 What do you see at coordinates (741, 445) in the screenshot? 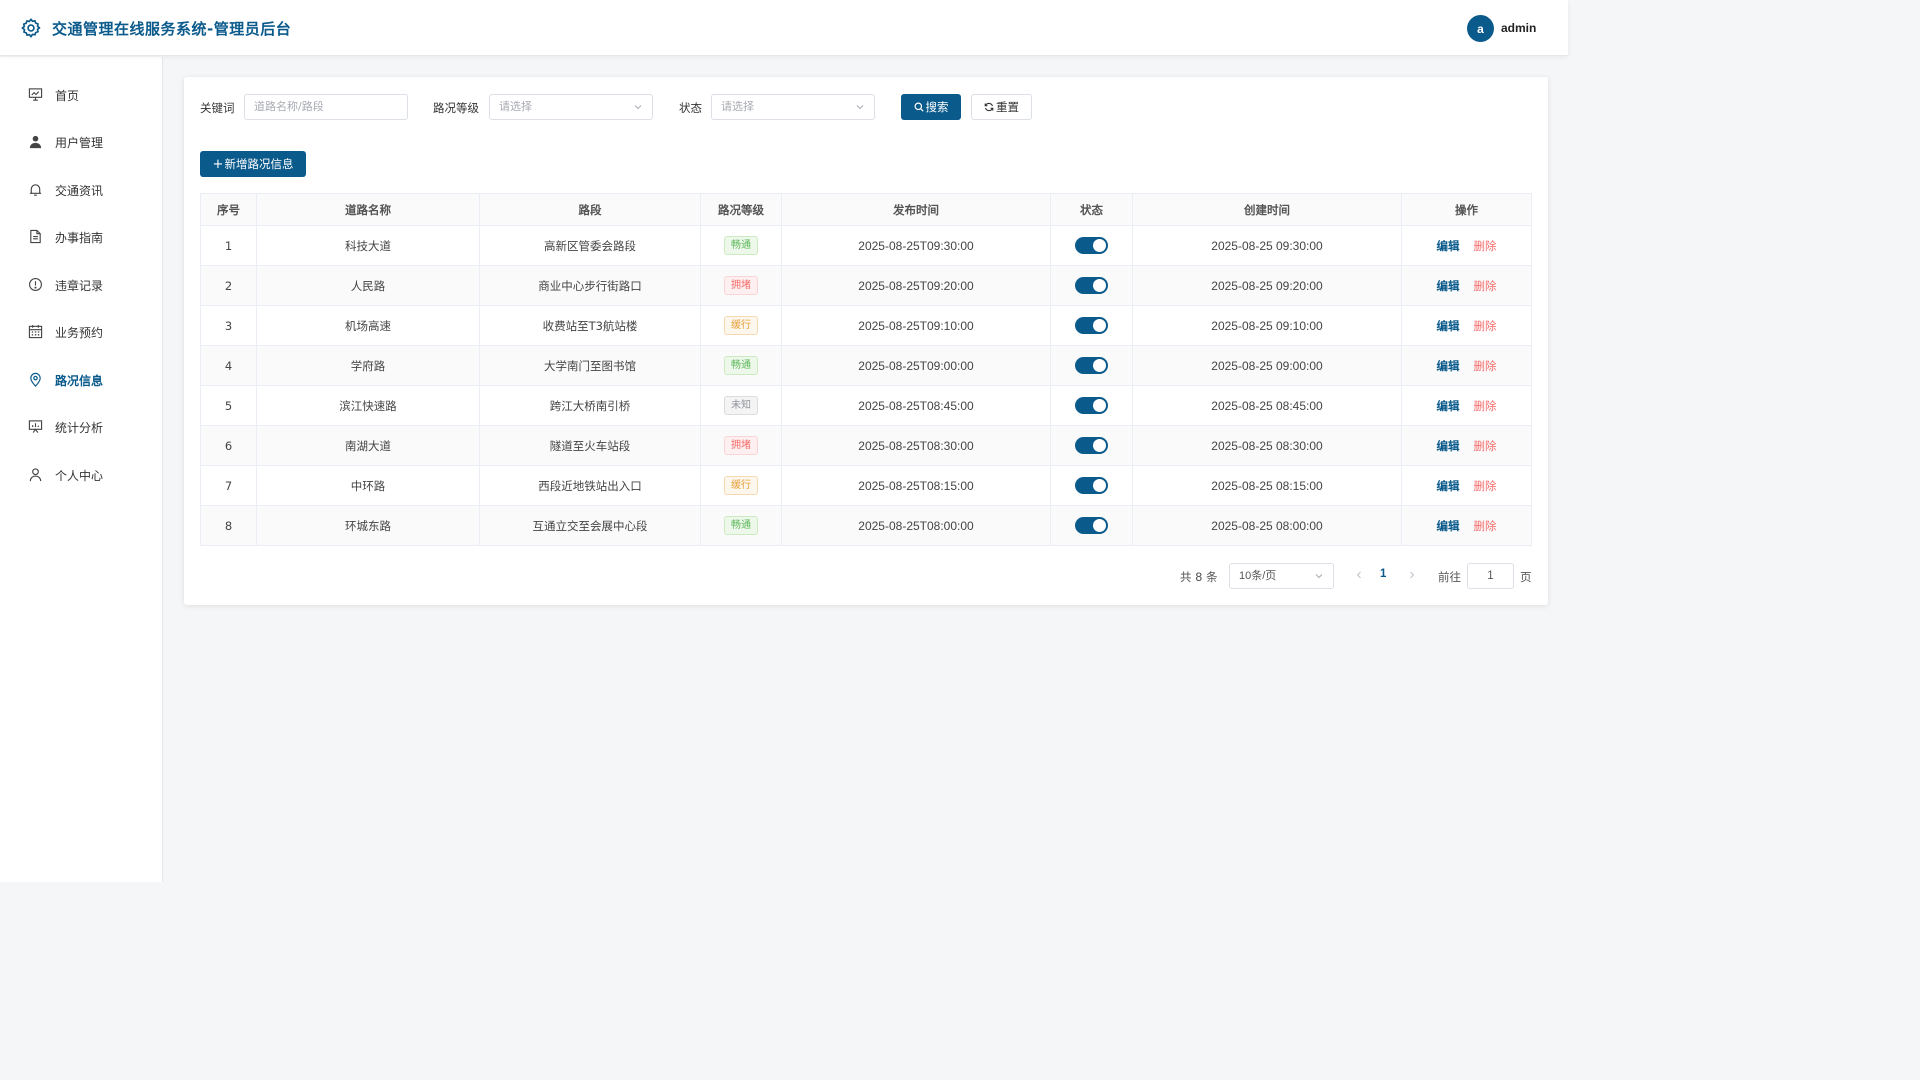
I see `cell-level: 拥堵` at bounding box center [741, 445].